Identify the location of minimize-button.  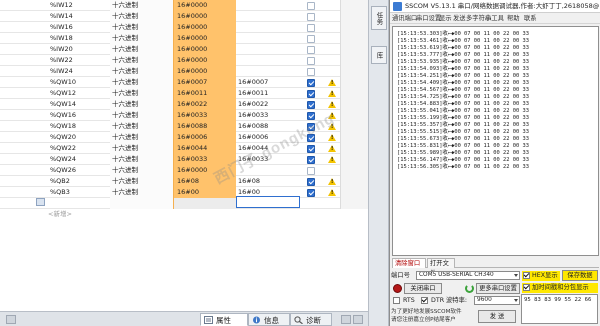
(346, 319).